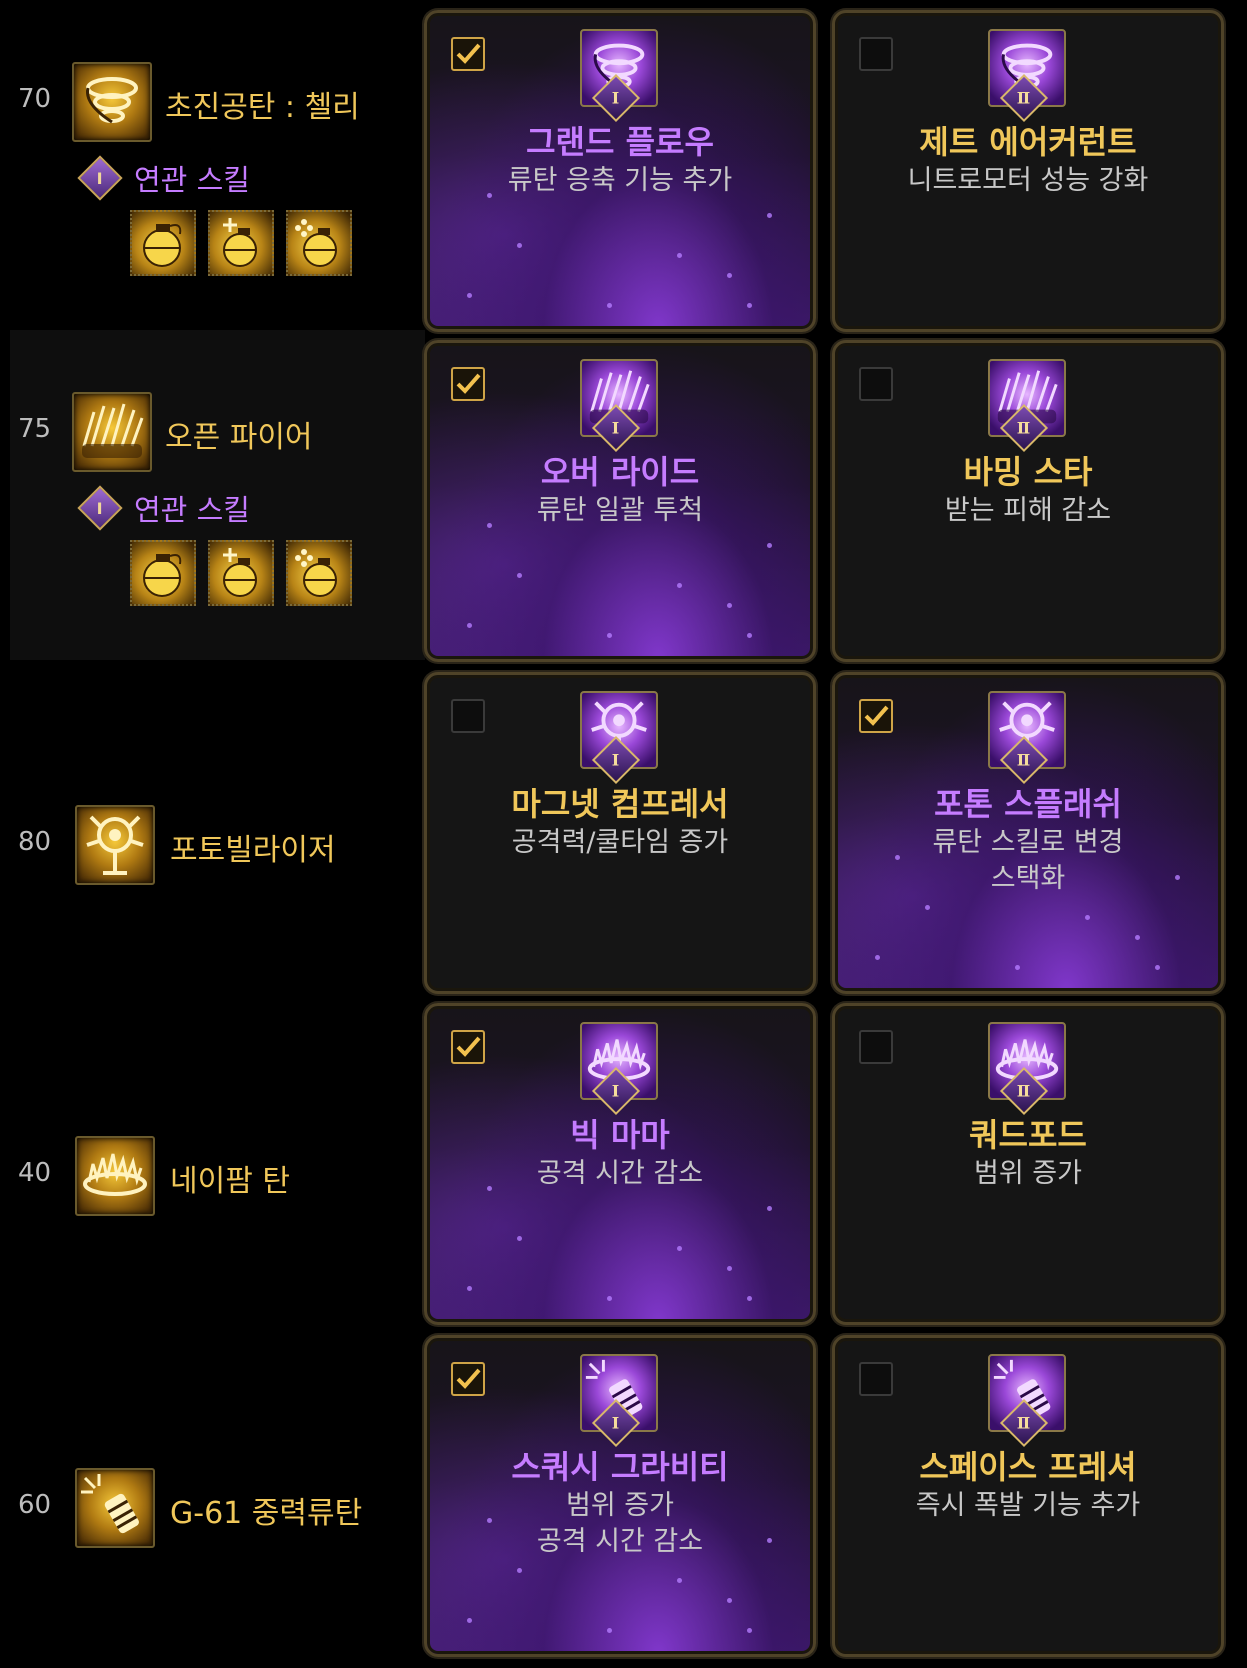 The height and width of the screenshot is (1668, 1247). Describe the element at coordinates (100, 178) in the screenshot. I see `rank-1-diamond-icon: Ⅰ` at that location.